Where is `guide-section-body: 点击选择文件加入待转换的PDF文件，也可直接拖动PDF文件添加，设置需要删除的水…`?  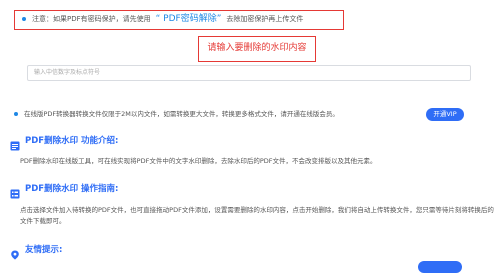
guide-section-body: 点击选择文件加入待转换的PDF文件，也可直接拖动PDF文件添加，设置需要删除的水… is located at coordinates (257, 215).